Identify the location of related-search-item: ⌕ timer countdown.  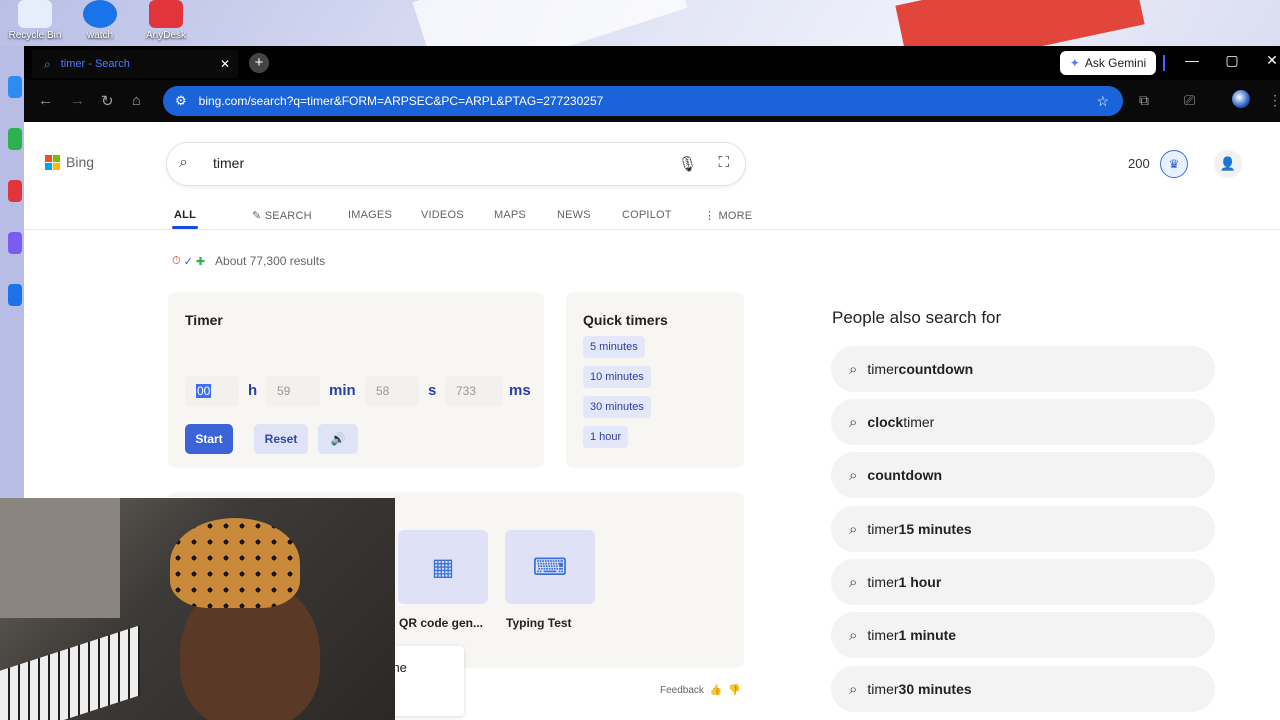
(1023, 369).